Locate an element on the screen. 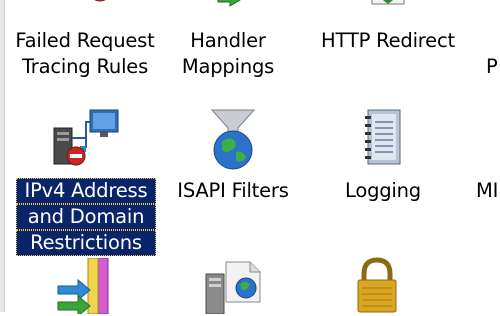  isapi-filters-icon is located at coordinates (233, 139).